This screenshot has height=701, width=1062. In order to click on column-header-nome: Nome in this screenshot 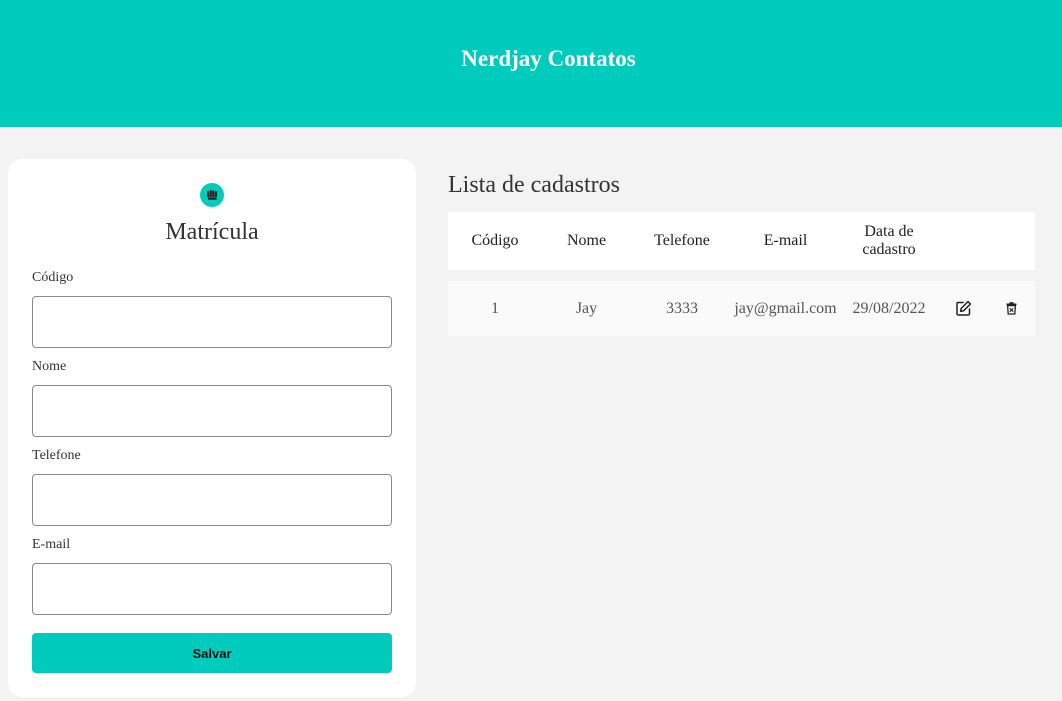, I will do `click(586, 240)`.